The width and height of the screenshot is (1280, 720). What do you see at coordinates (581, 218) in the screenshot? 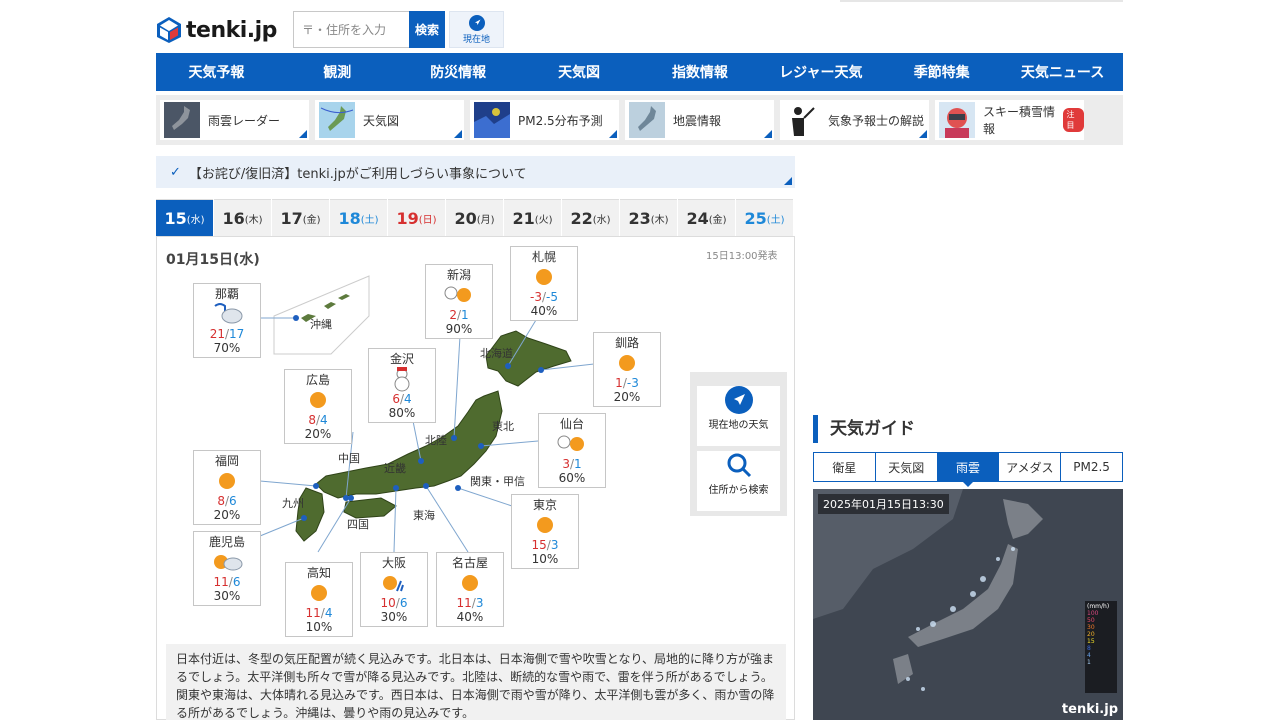
I see `tab-day: 22` at bounding box center [581, 218].